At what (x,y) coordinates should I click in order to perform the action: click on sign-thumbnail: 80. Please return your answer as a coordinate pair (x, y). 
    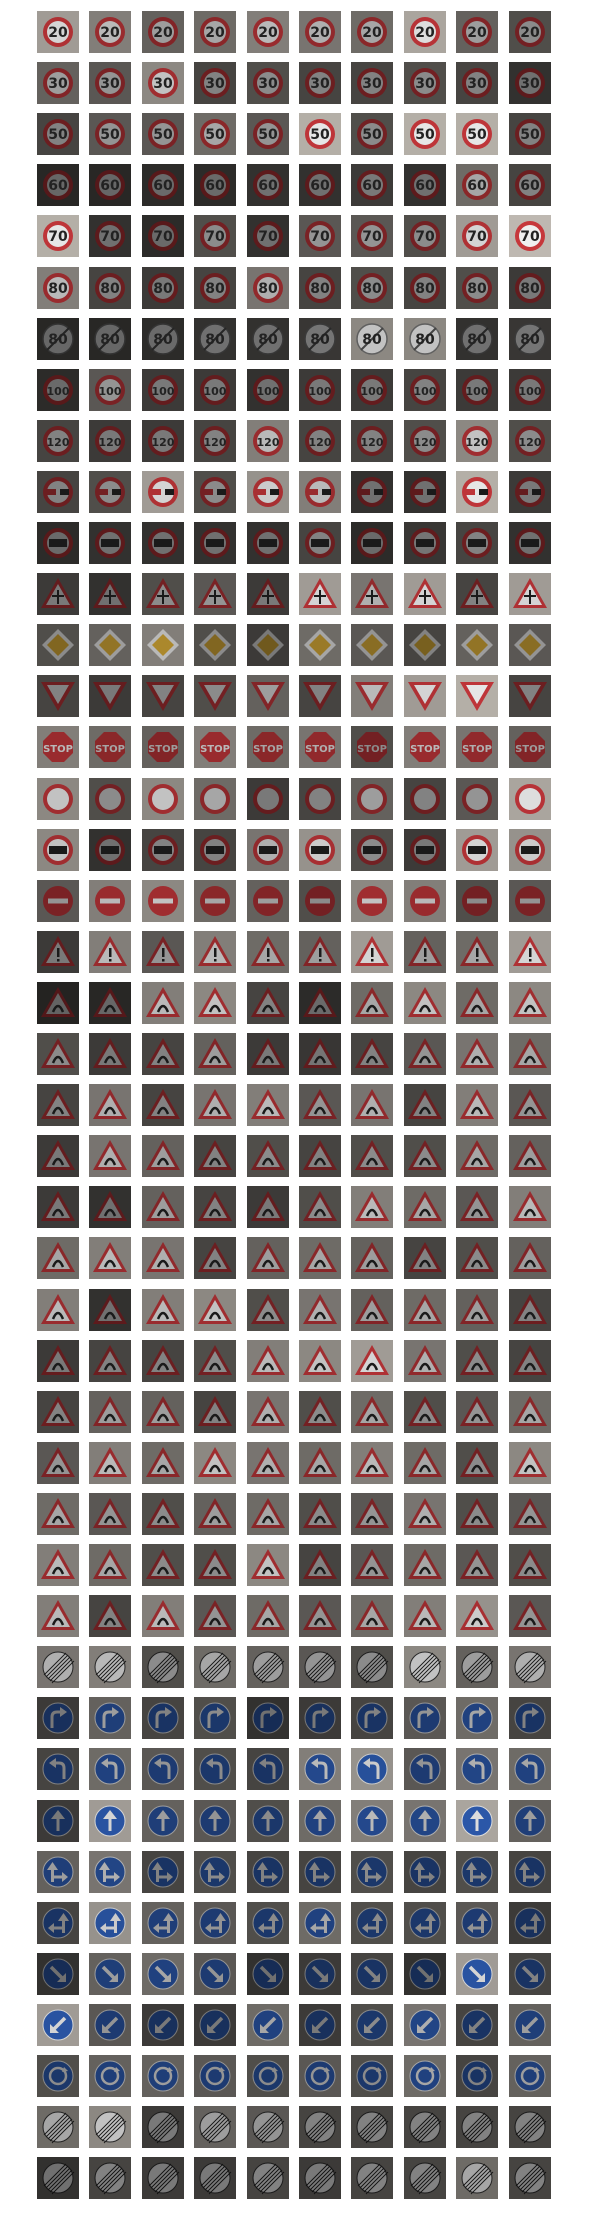
    Looking at the image, I should click on (58, 287).